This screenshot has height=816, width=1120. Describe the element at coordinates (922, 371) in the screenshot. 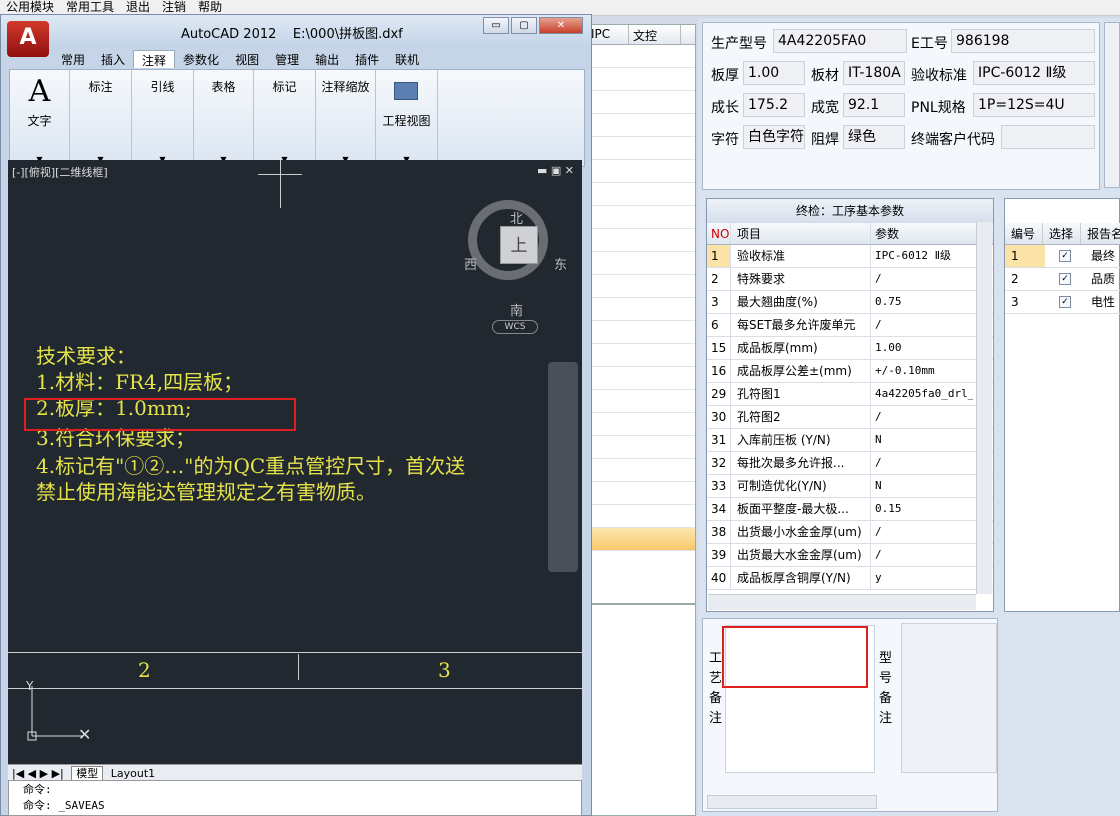

I see `row-value: +/-0.10mm` at that location.